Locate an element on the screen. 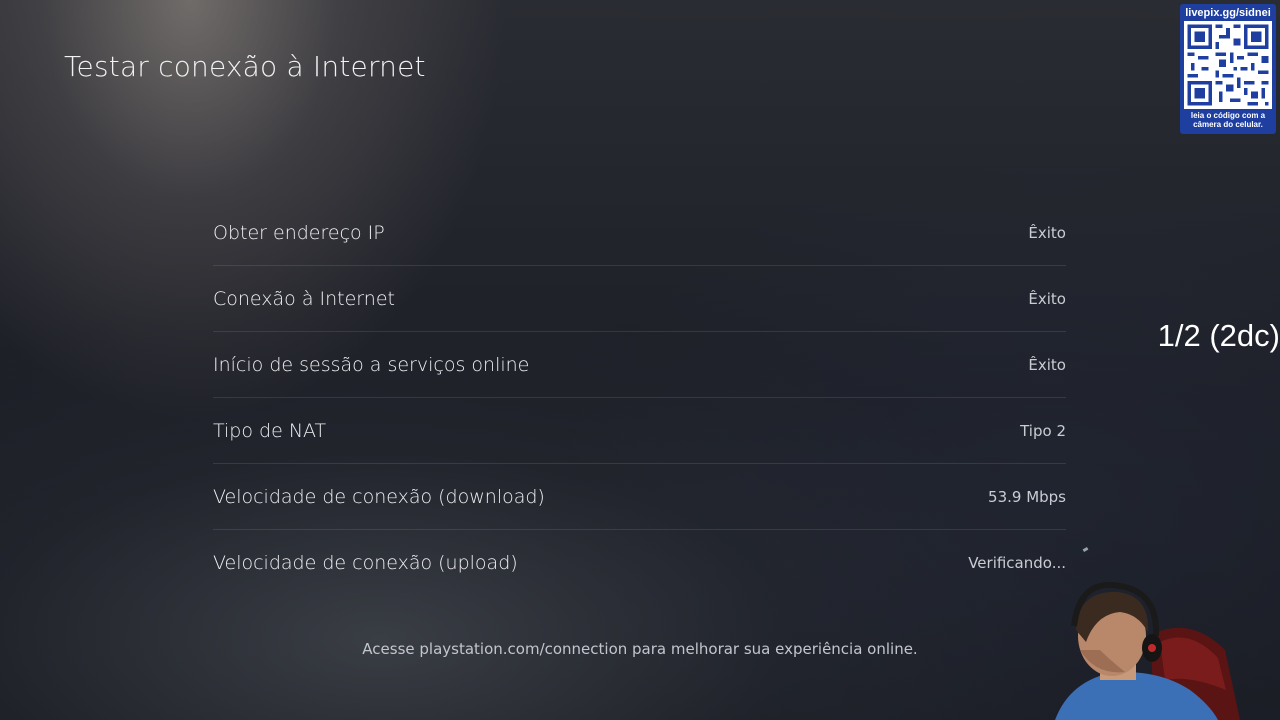 Image resolution: width=1280 pixels, height=720 pixels. stream-counter-text: 1/2 (2dc) is located at coordinates (1218, 335).